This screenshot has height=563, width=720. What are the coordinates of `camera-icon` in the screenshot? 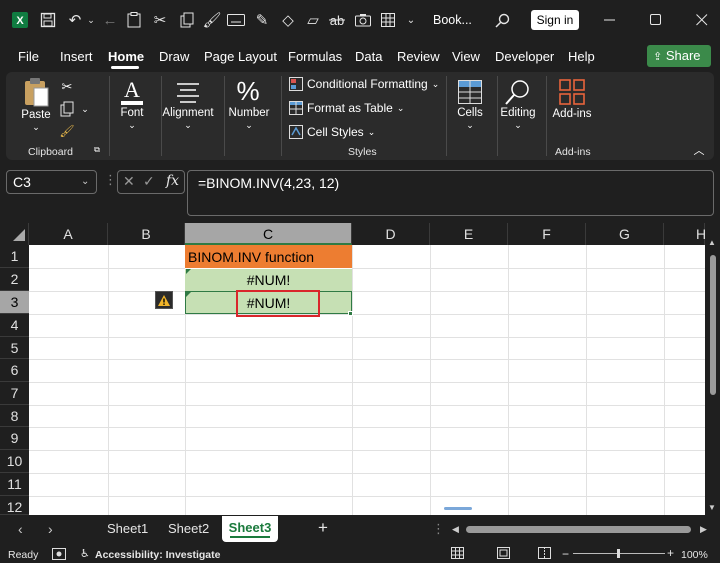 It's located at (363, 20).